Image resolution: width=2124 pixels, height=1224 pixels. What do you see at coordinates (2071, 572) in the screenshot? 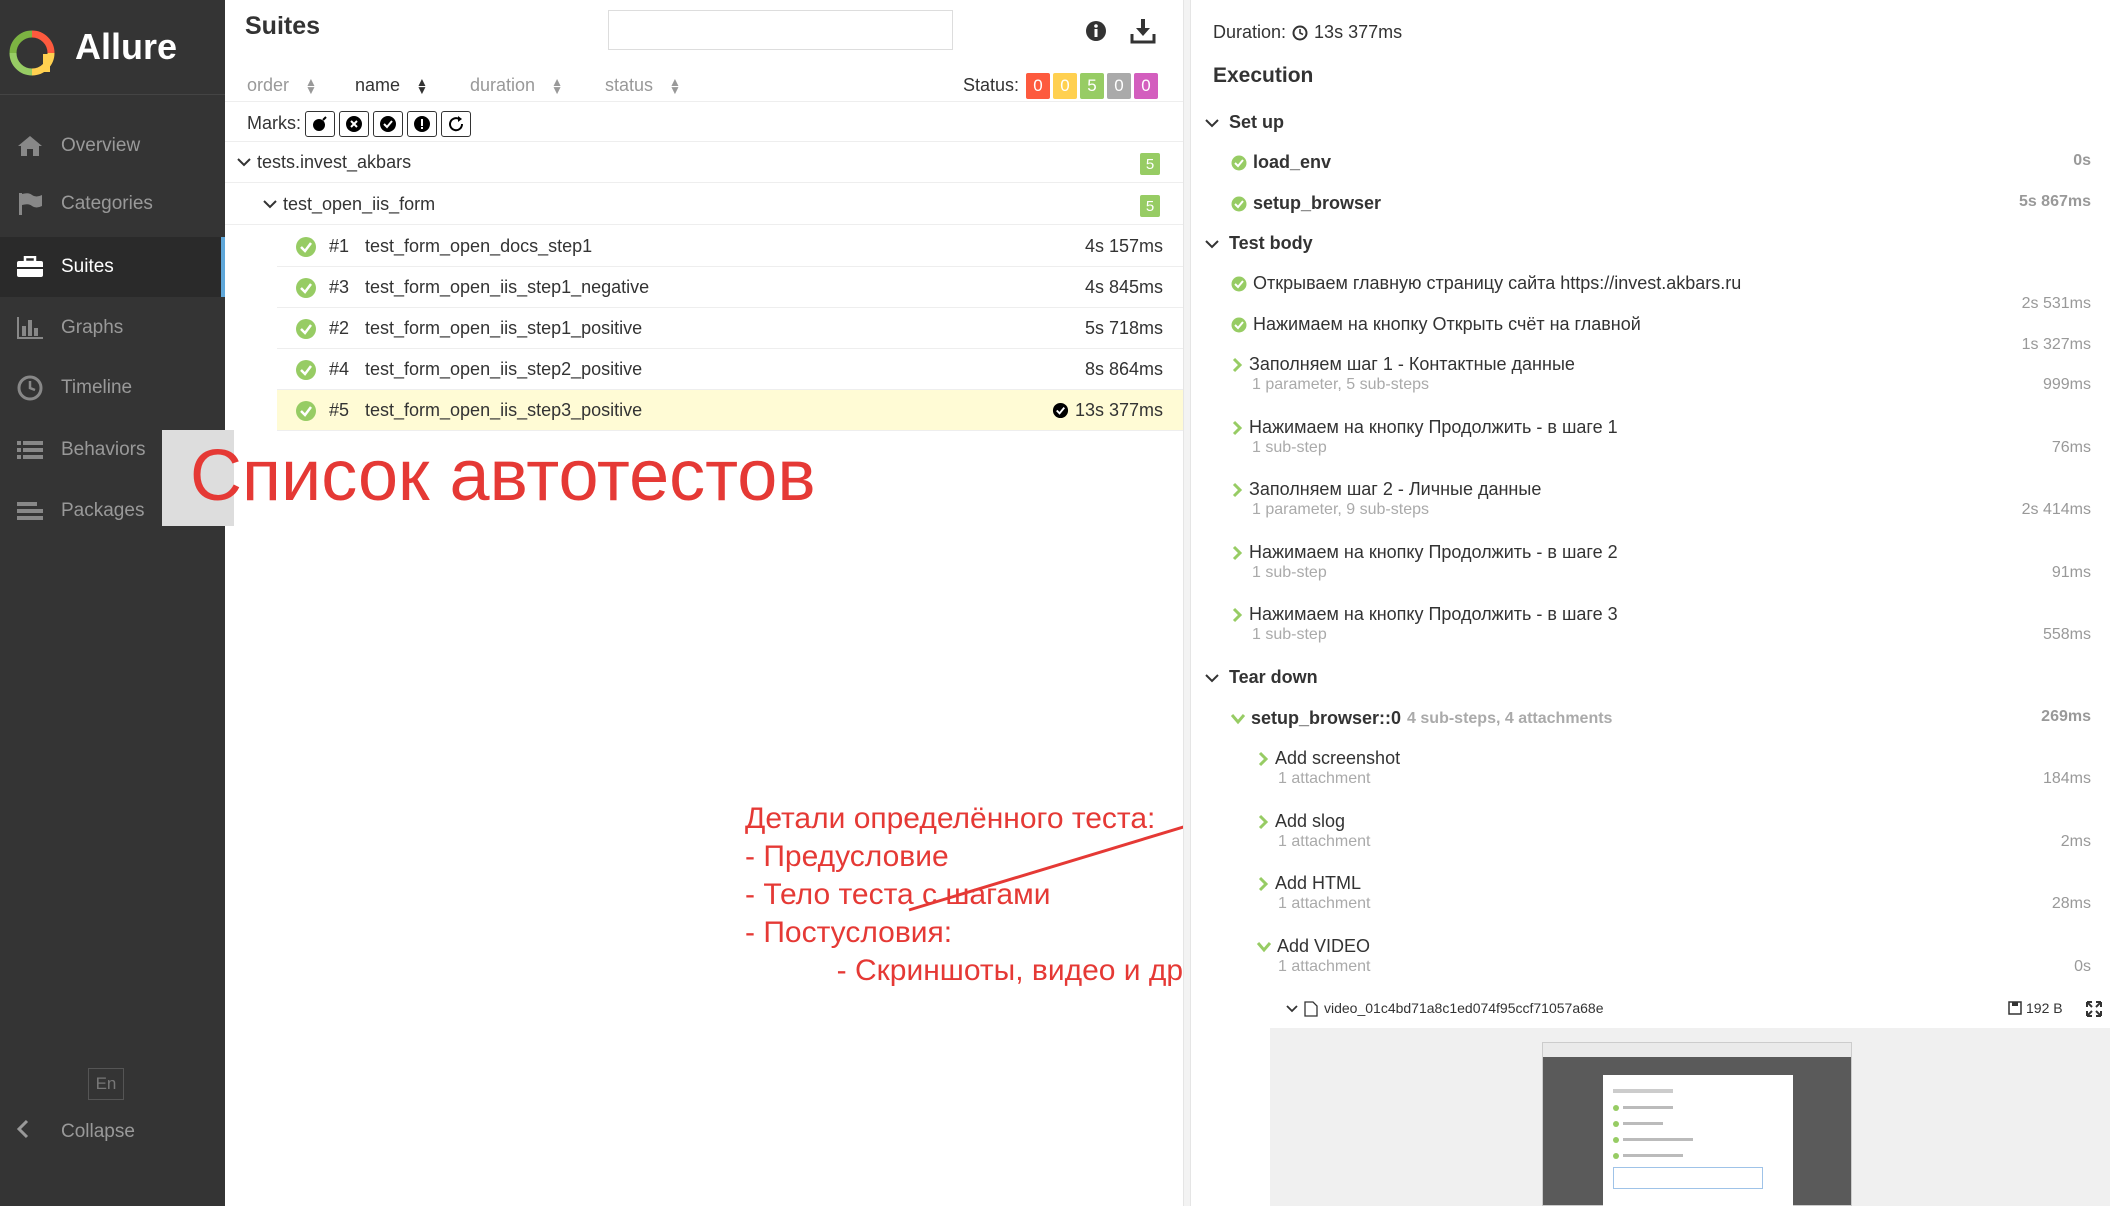
I see `step-time: 91ms` at bounding box center [2071, 572].